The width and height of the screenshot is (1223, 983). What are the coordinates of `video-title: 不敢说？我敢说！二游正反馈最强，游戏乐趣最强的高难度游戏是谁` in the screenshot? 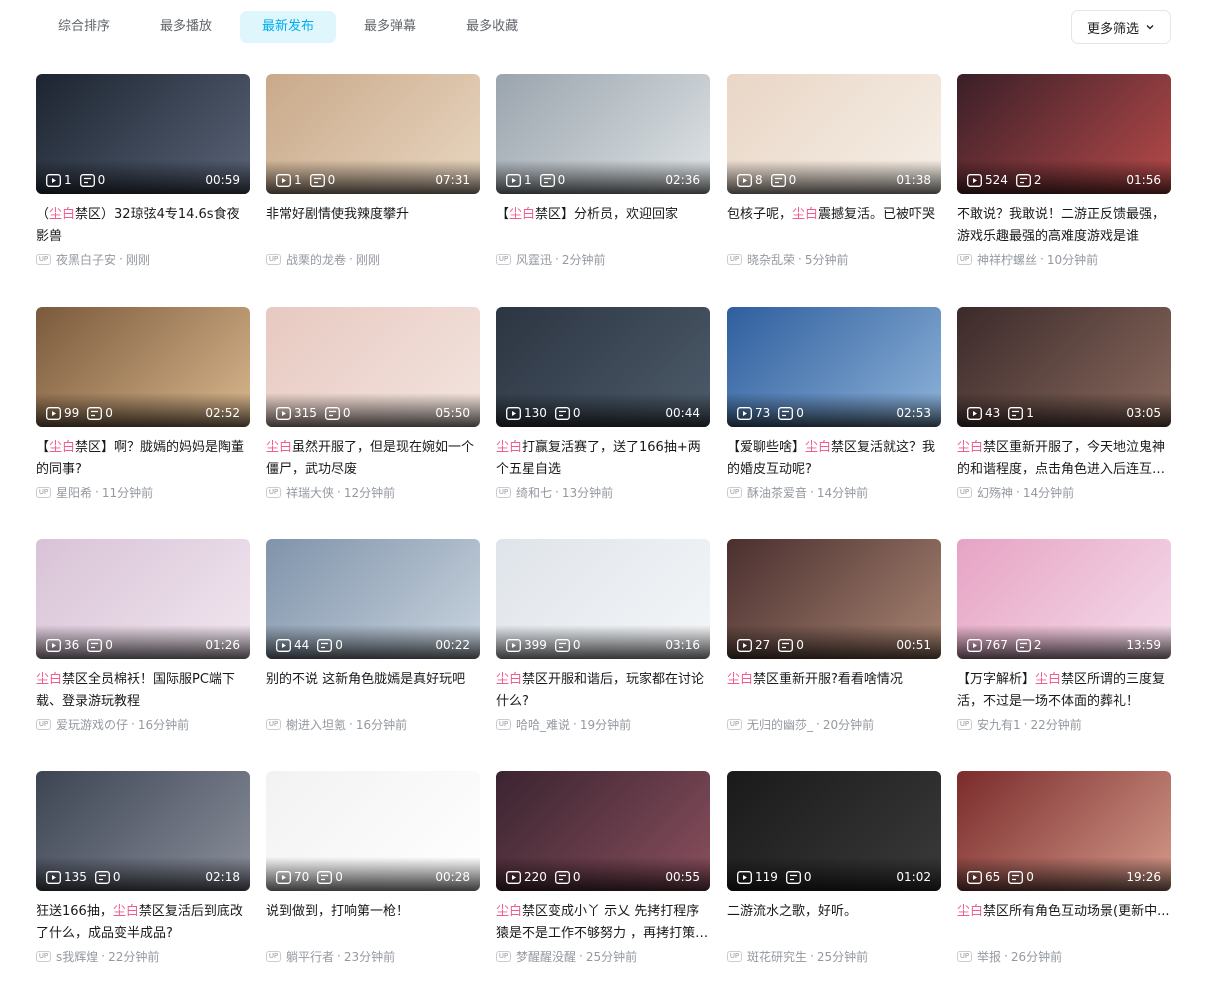 It's located at (1064, 226).